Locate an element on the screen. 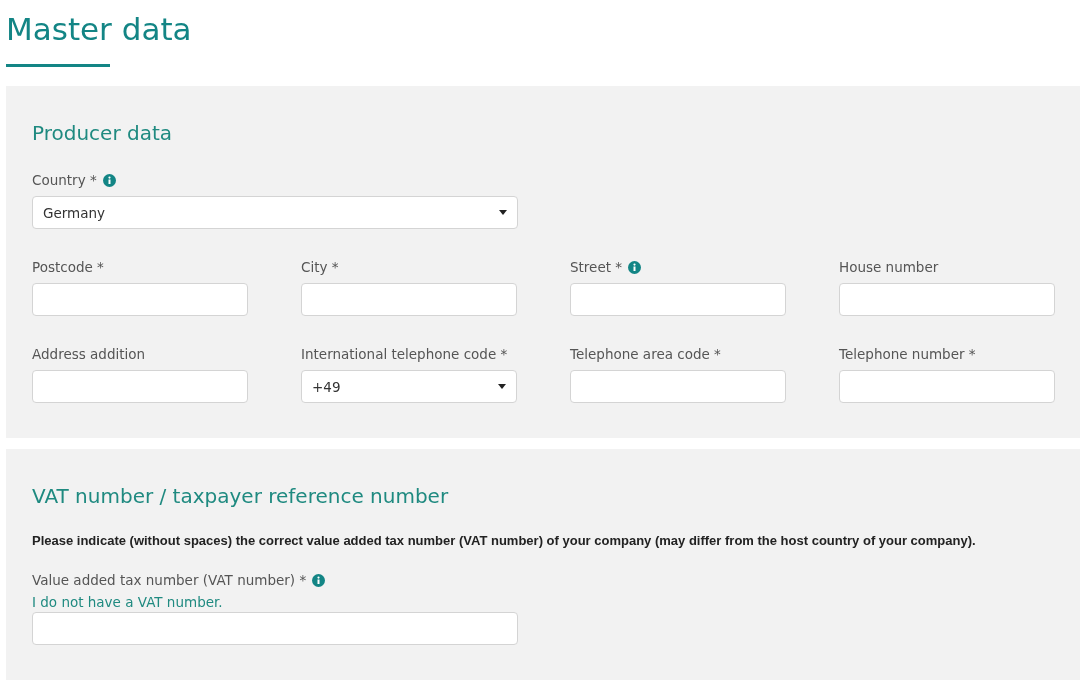 The image size is (1080, 686). section-title: VAT number / taxpayer reference number is located at coordinates (240, 496).